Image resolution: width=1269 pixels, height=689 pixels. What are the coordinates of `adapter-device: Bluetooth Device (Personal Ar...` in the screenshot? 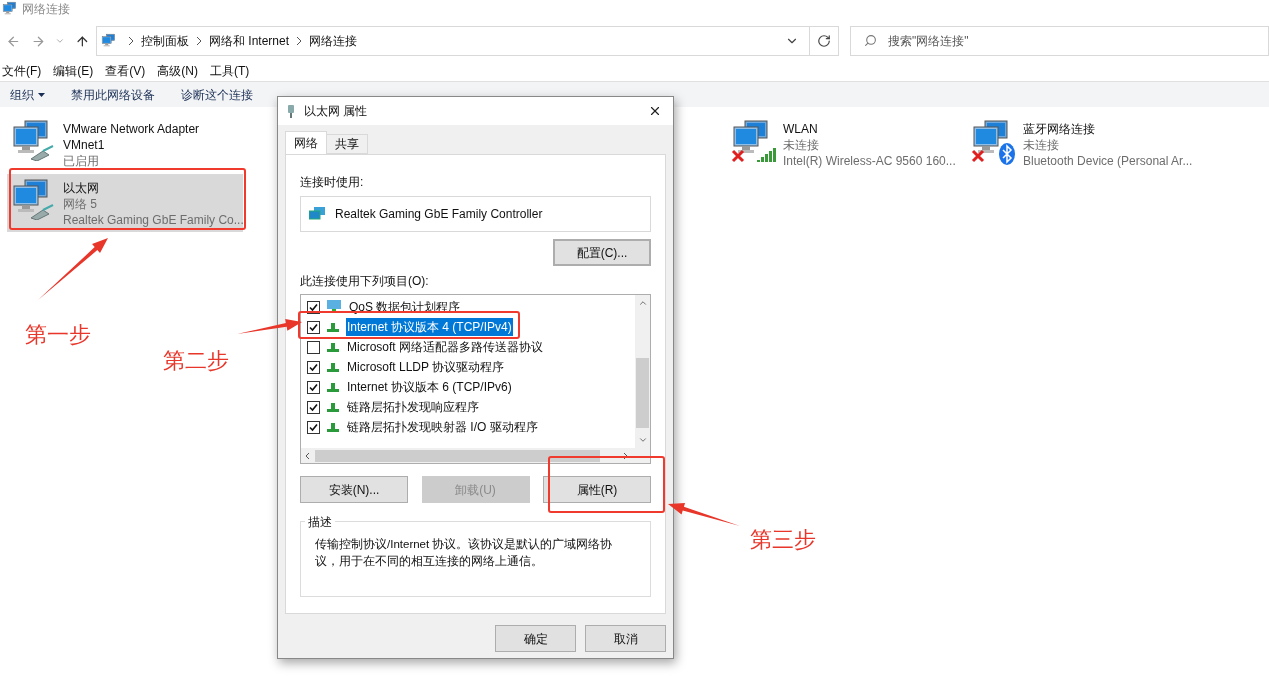 It's located at (1108, 161).